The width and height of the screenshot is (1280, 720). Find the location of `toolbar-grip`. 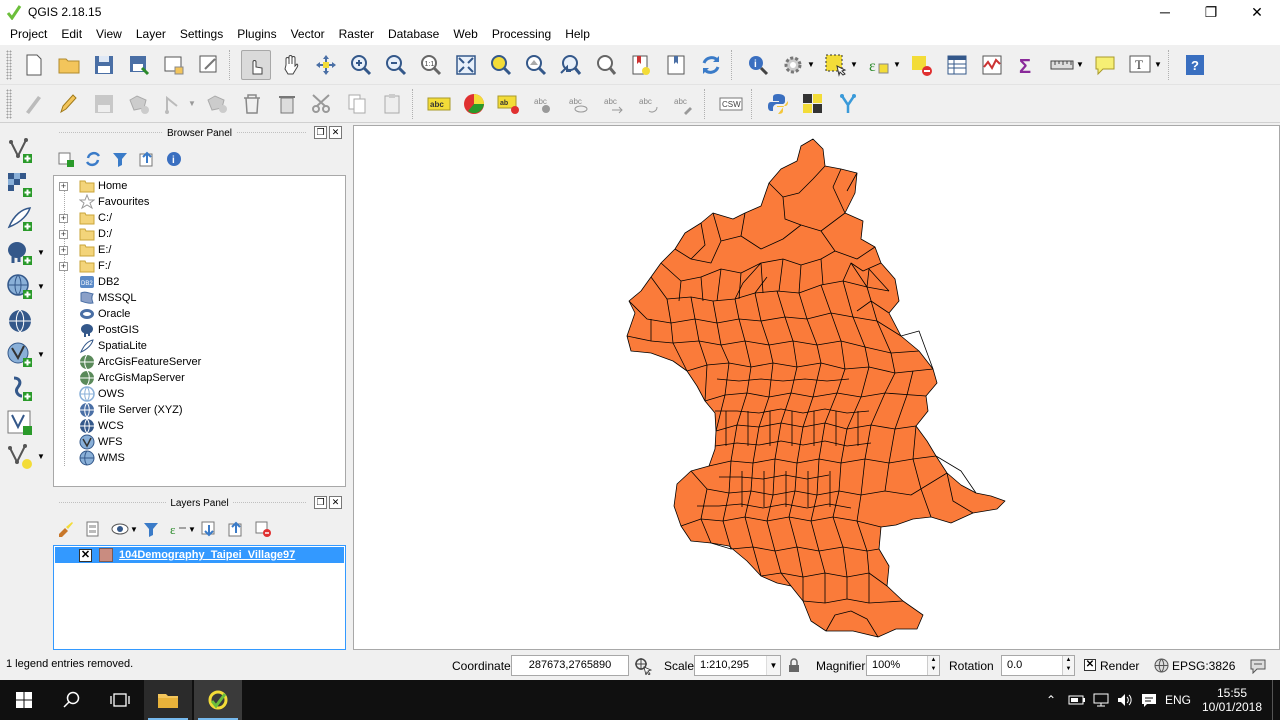

toolbar-grip is located at coordinates (9, 103).